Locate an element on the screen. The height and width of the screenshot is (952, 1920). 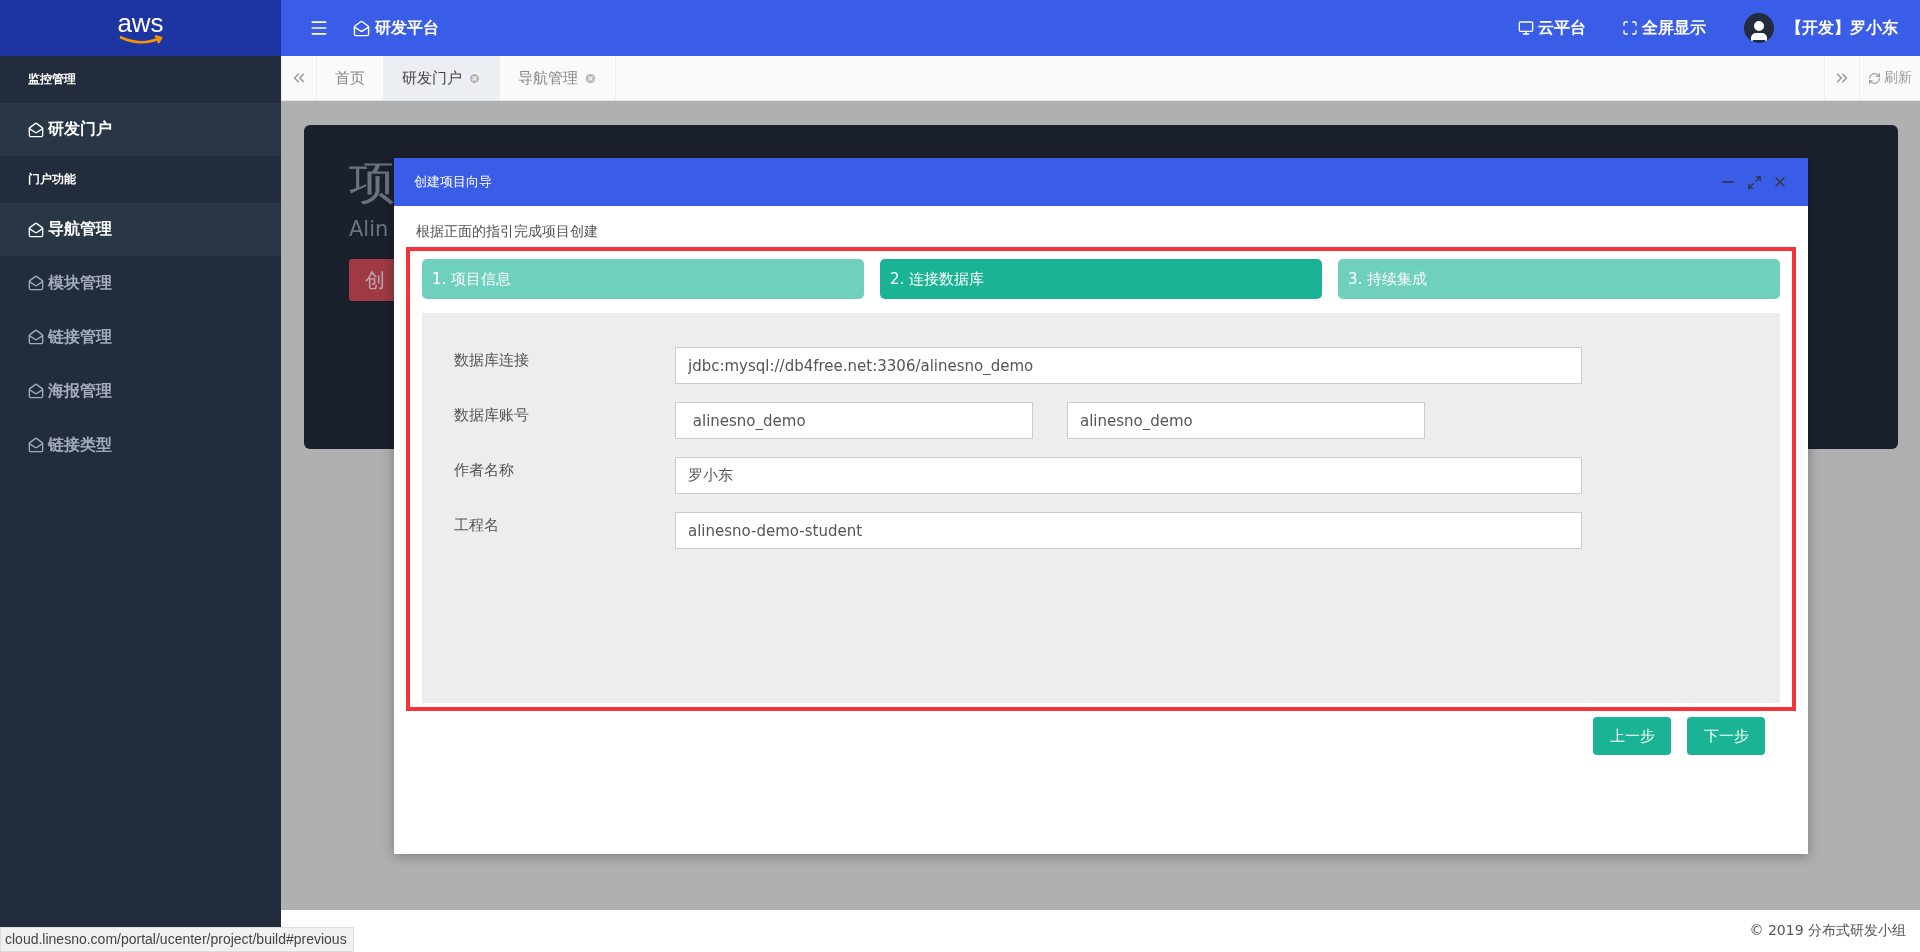
input-field: jdbc:mysql://db4free.net:3306/alinesno_demo is located at coordinates (1128, 365).